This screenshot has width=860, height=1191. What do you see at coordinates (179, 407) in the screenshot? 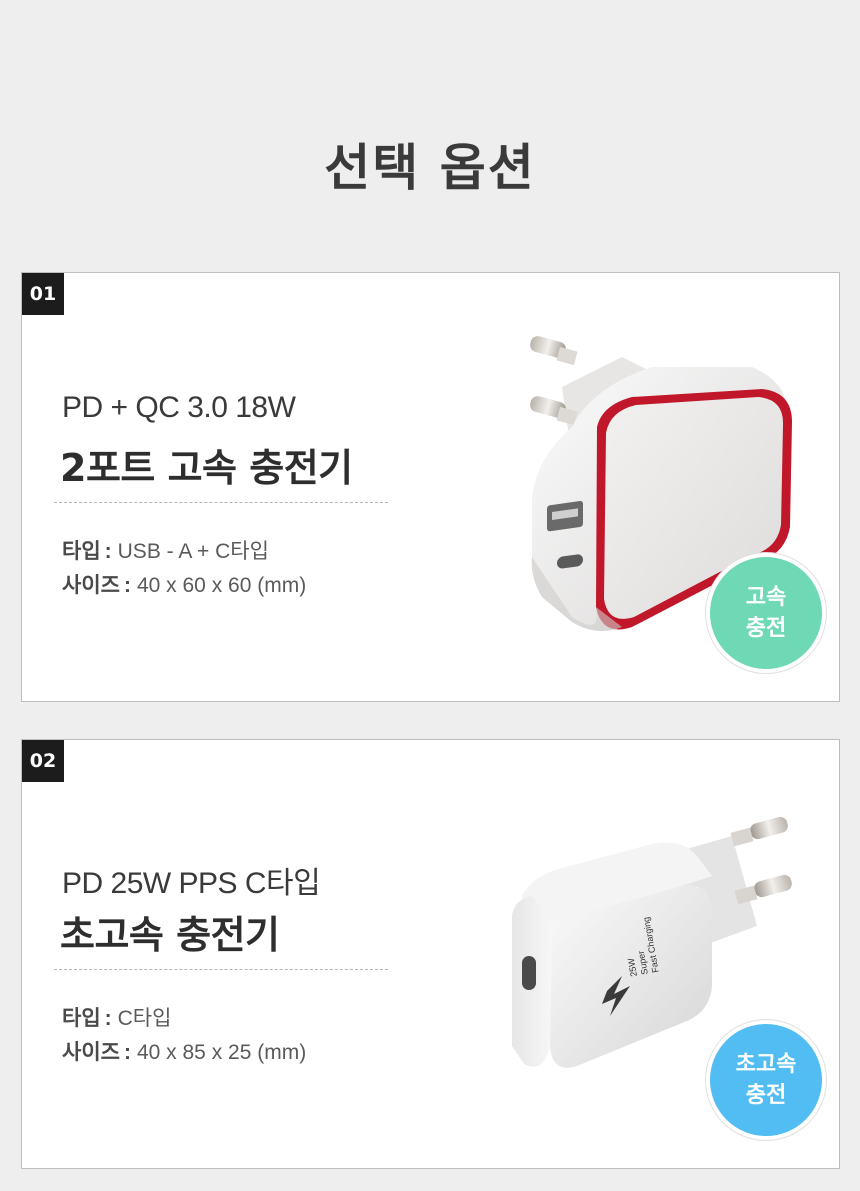
I see `option-subtitle: PD + QC 3.0 18W` at bounding box center [179, 407].